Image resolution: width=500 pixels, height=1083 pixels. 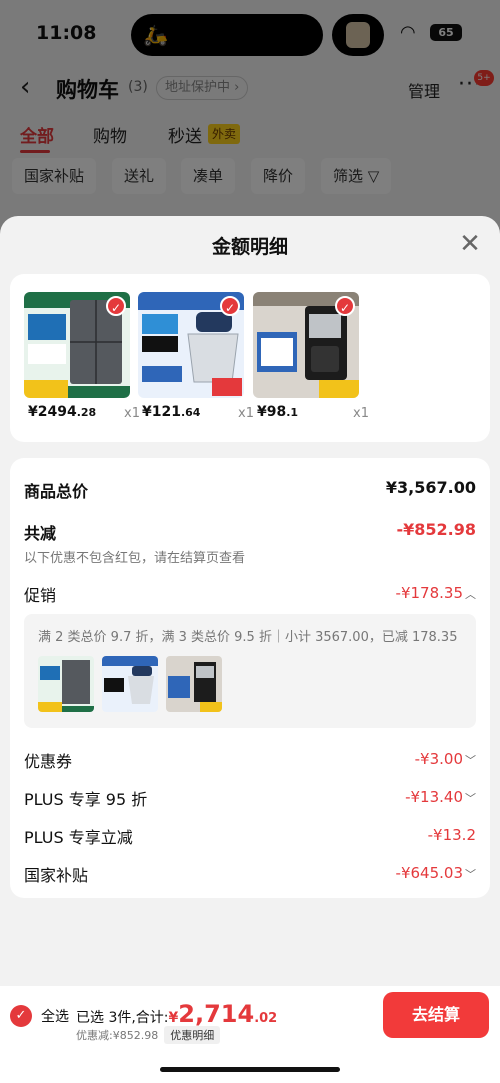 What do you see at coordinates (470, 244) in the screenshot?
I see `close-icon: ✕` at bounding box center [470, 244].